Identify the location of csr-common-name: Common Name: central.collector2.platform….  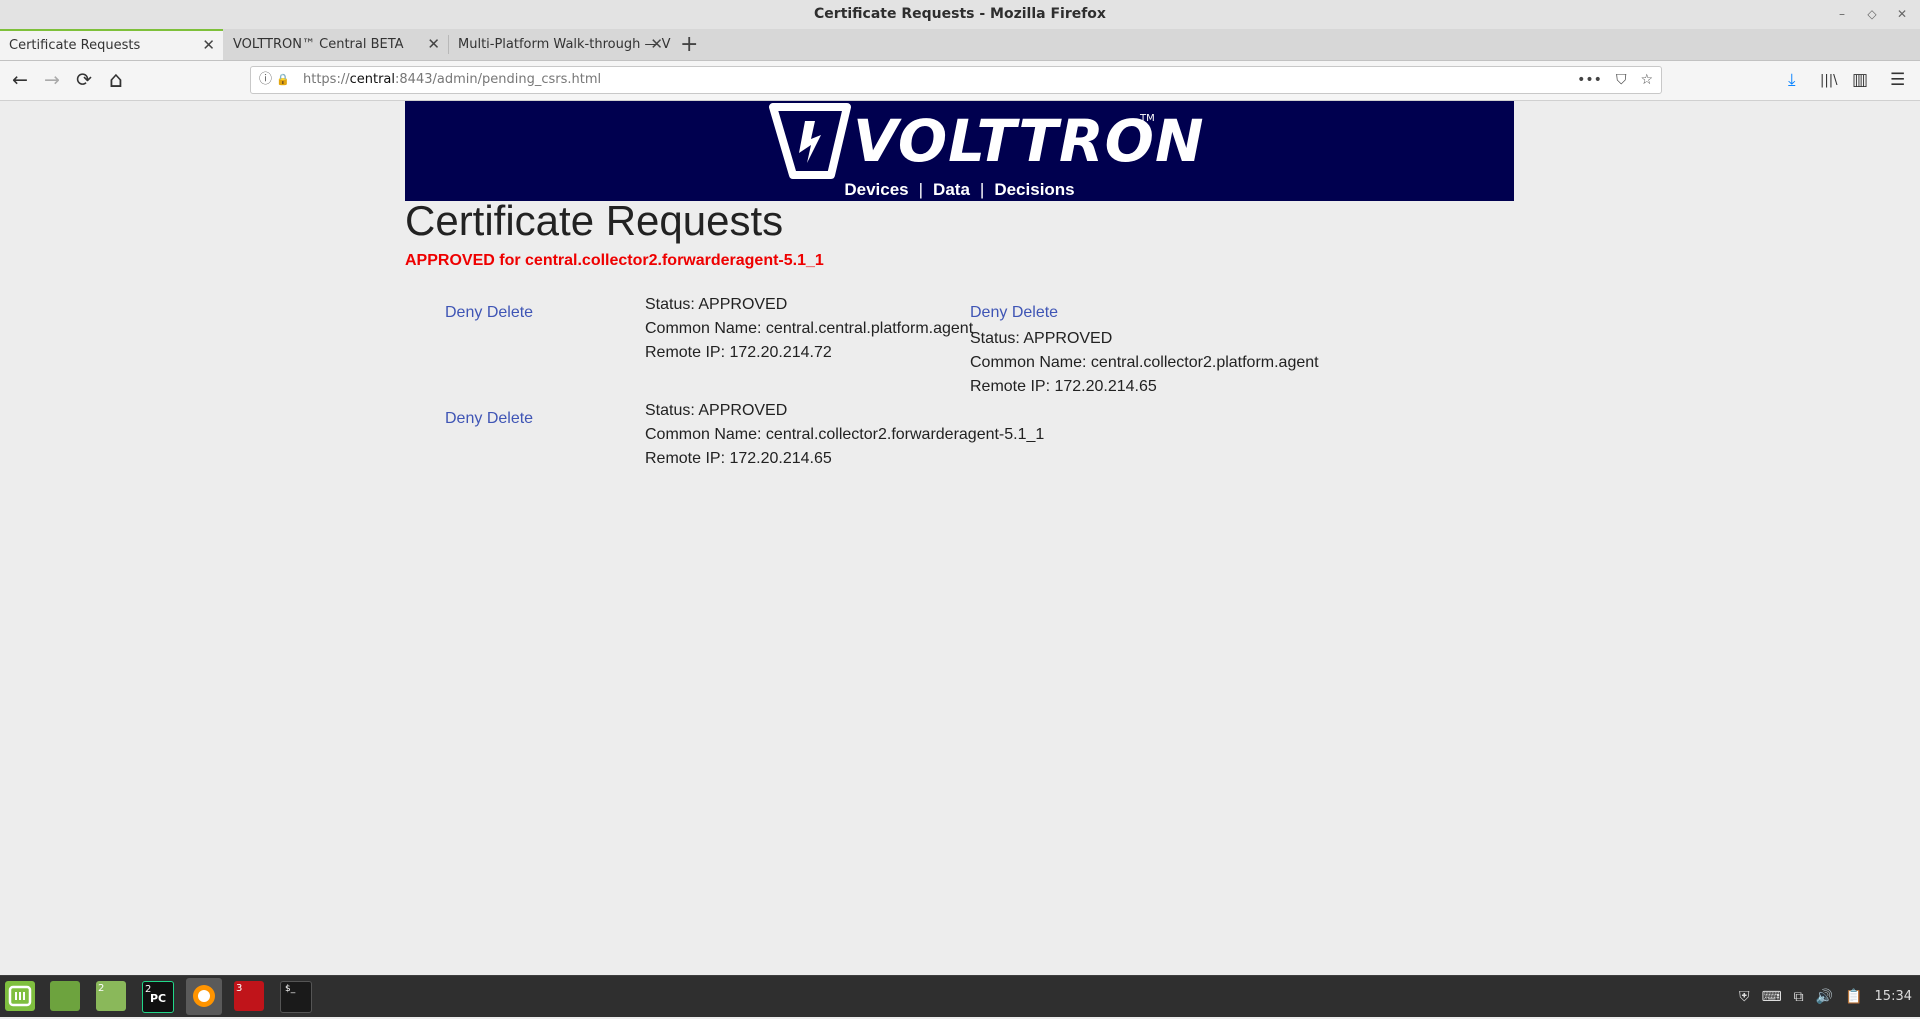
(1144, 362).